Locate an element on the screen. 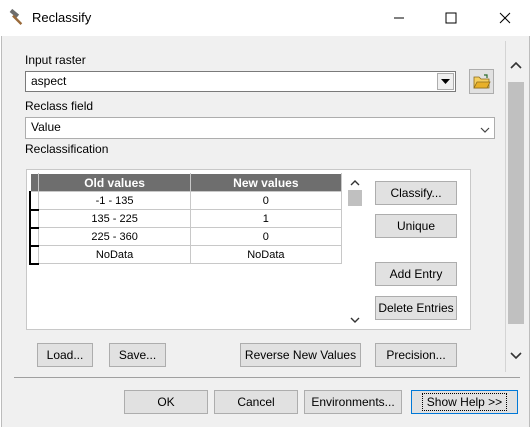  reclass-field-value: Value is located at coordinates (46, 127).